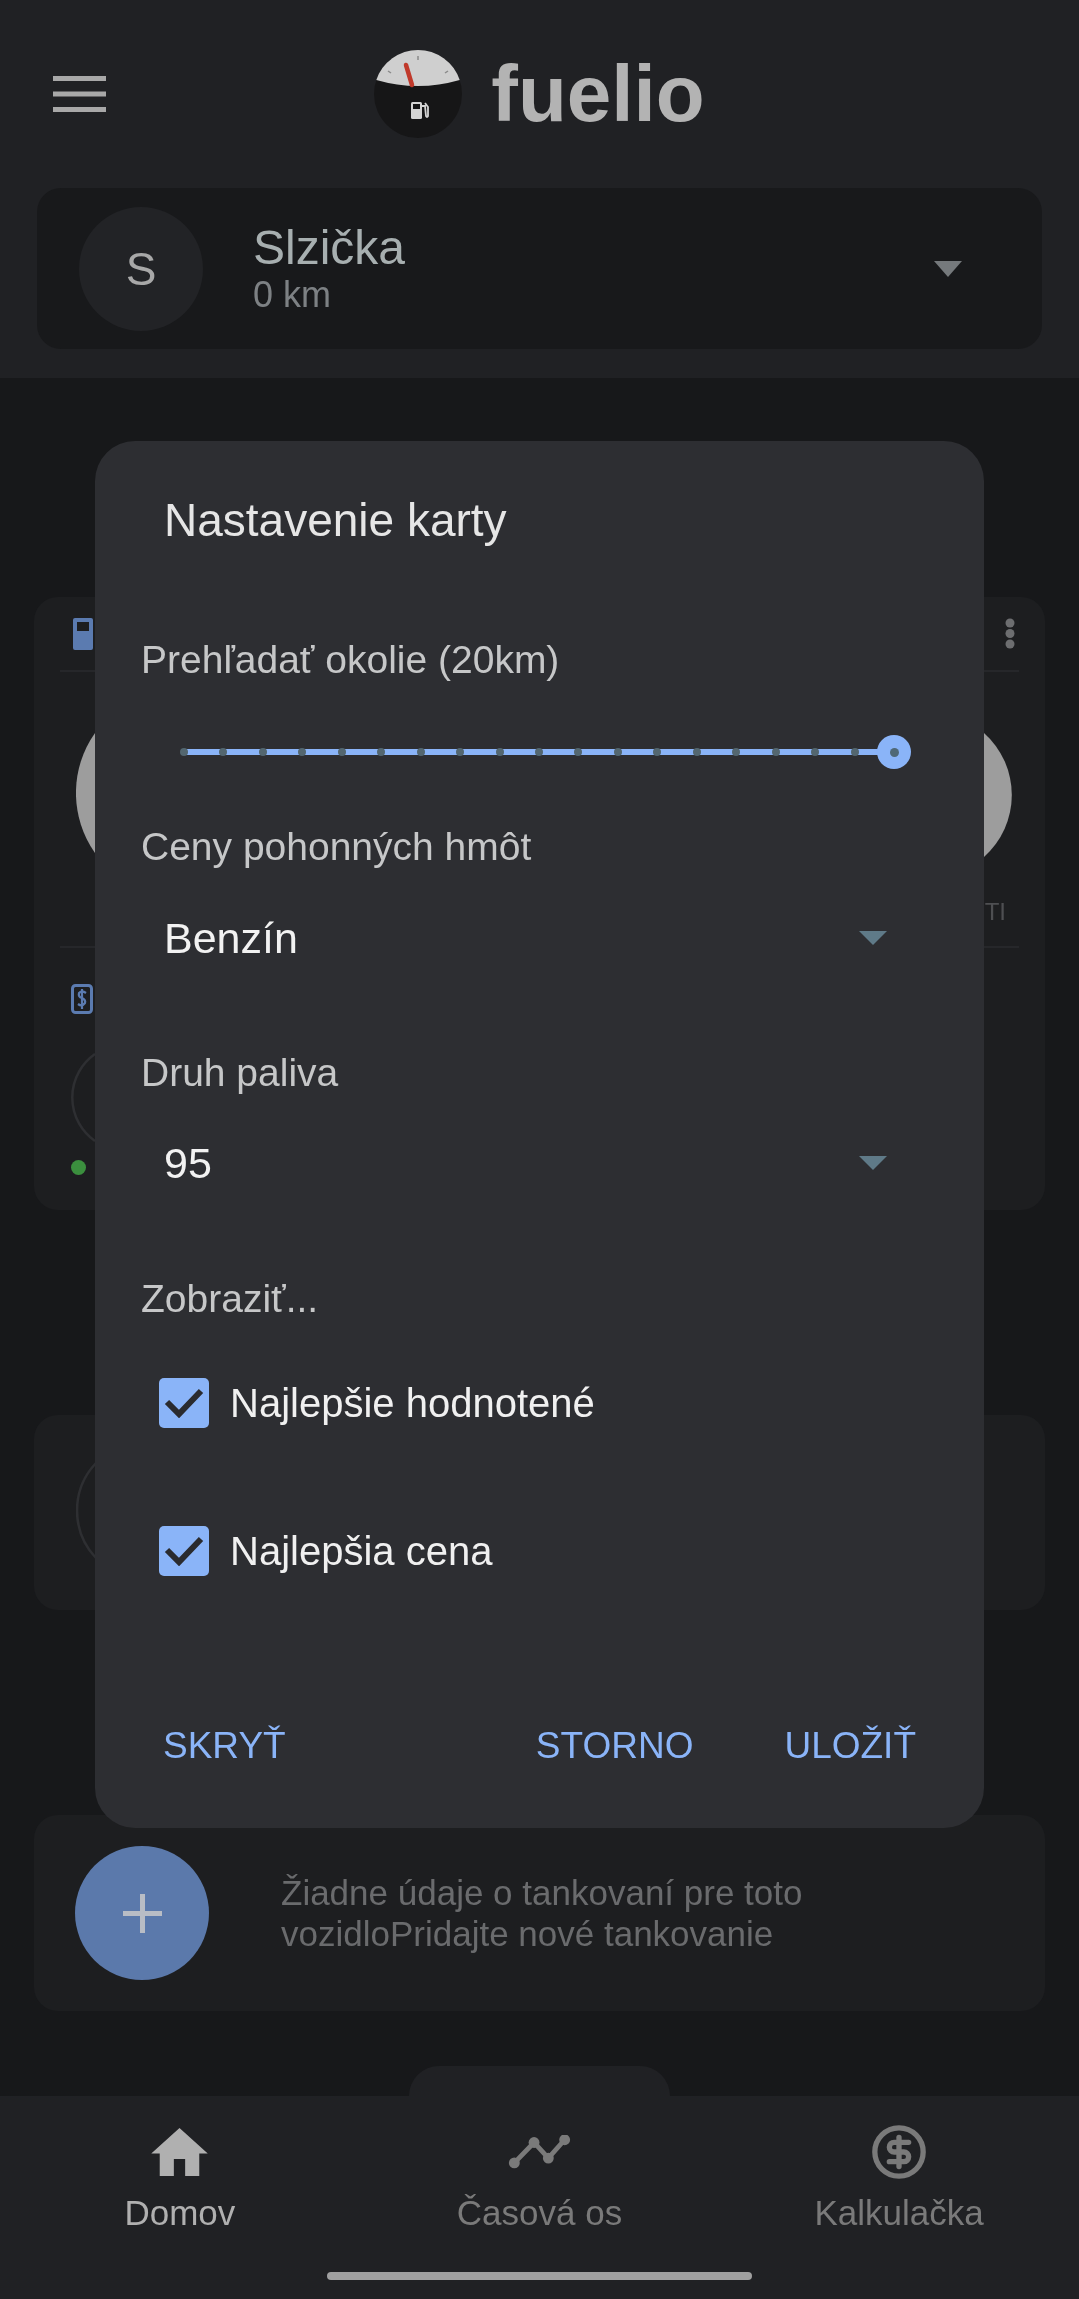 The width and height of the screenshot is (1079, 2299). Describe the element at coordinates (350, 660) in the screenshot. I see `field-label: Prehľadať okolie (20km)` at that location.